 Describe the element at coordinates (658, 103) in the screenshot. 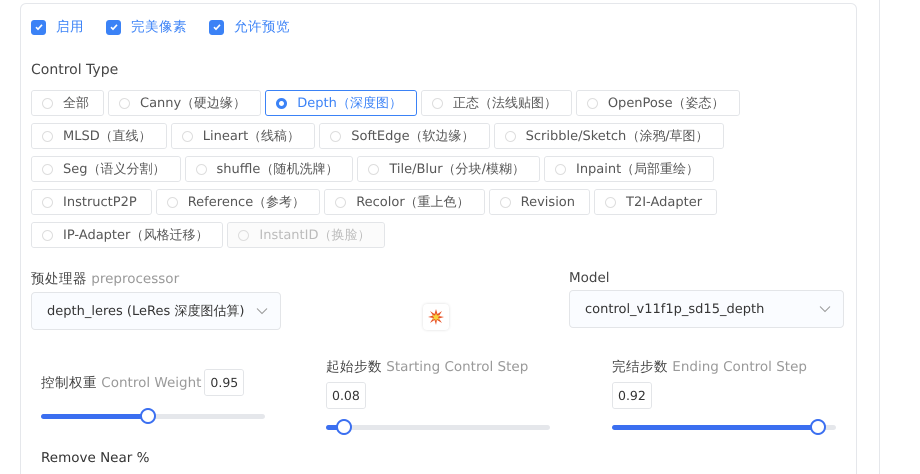

I see `radio-option: OpenPose（姿态）` at that location.